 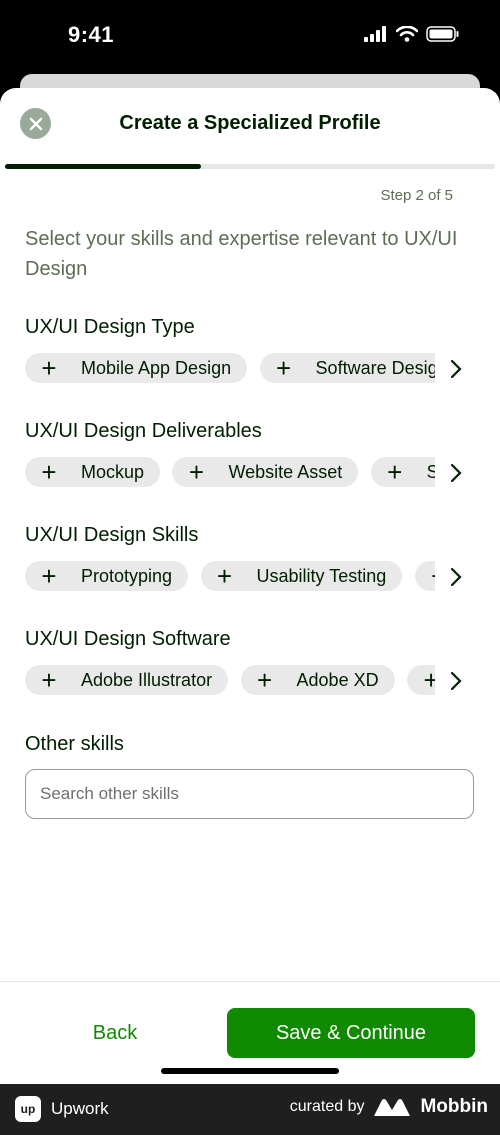 What do you see at coordinates (250, 981) in the screenshot?
I see `footer-divider` at bounding box center [250, 981].